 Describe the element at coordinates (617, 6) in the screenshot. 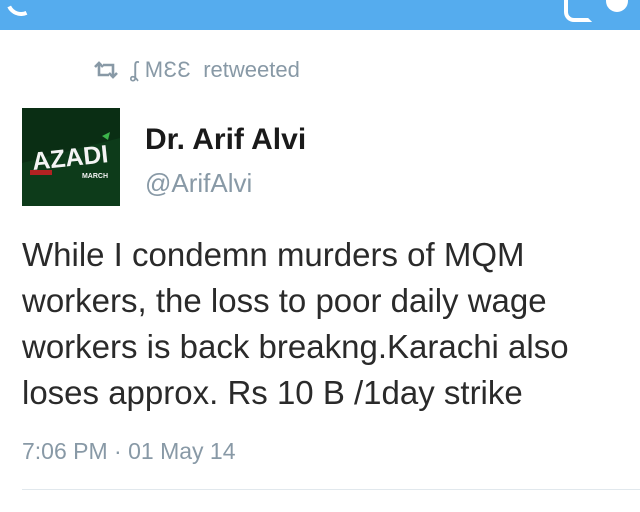

I see `menu-icon` at that location.